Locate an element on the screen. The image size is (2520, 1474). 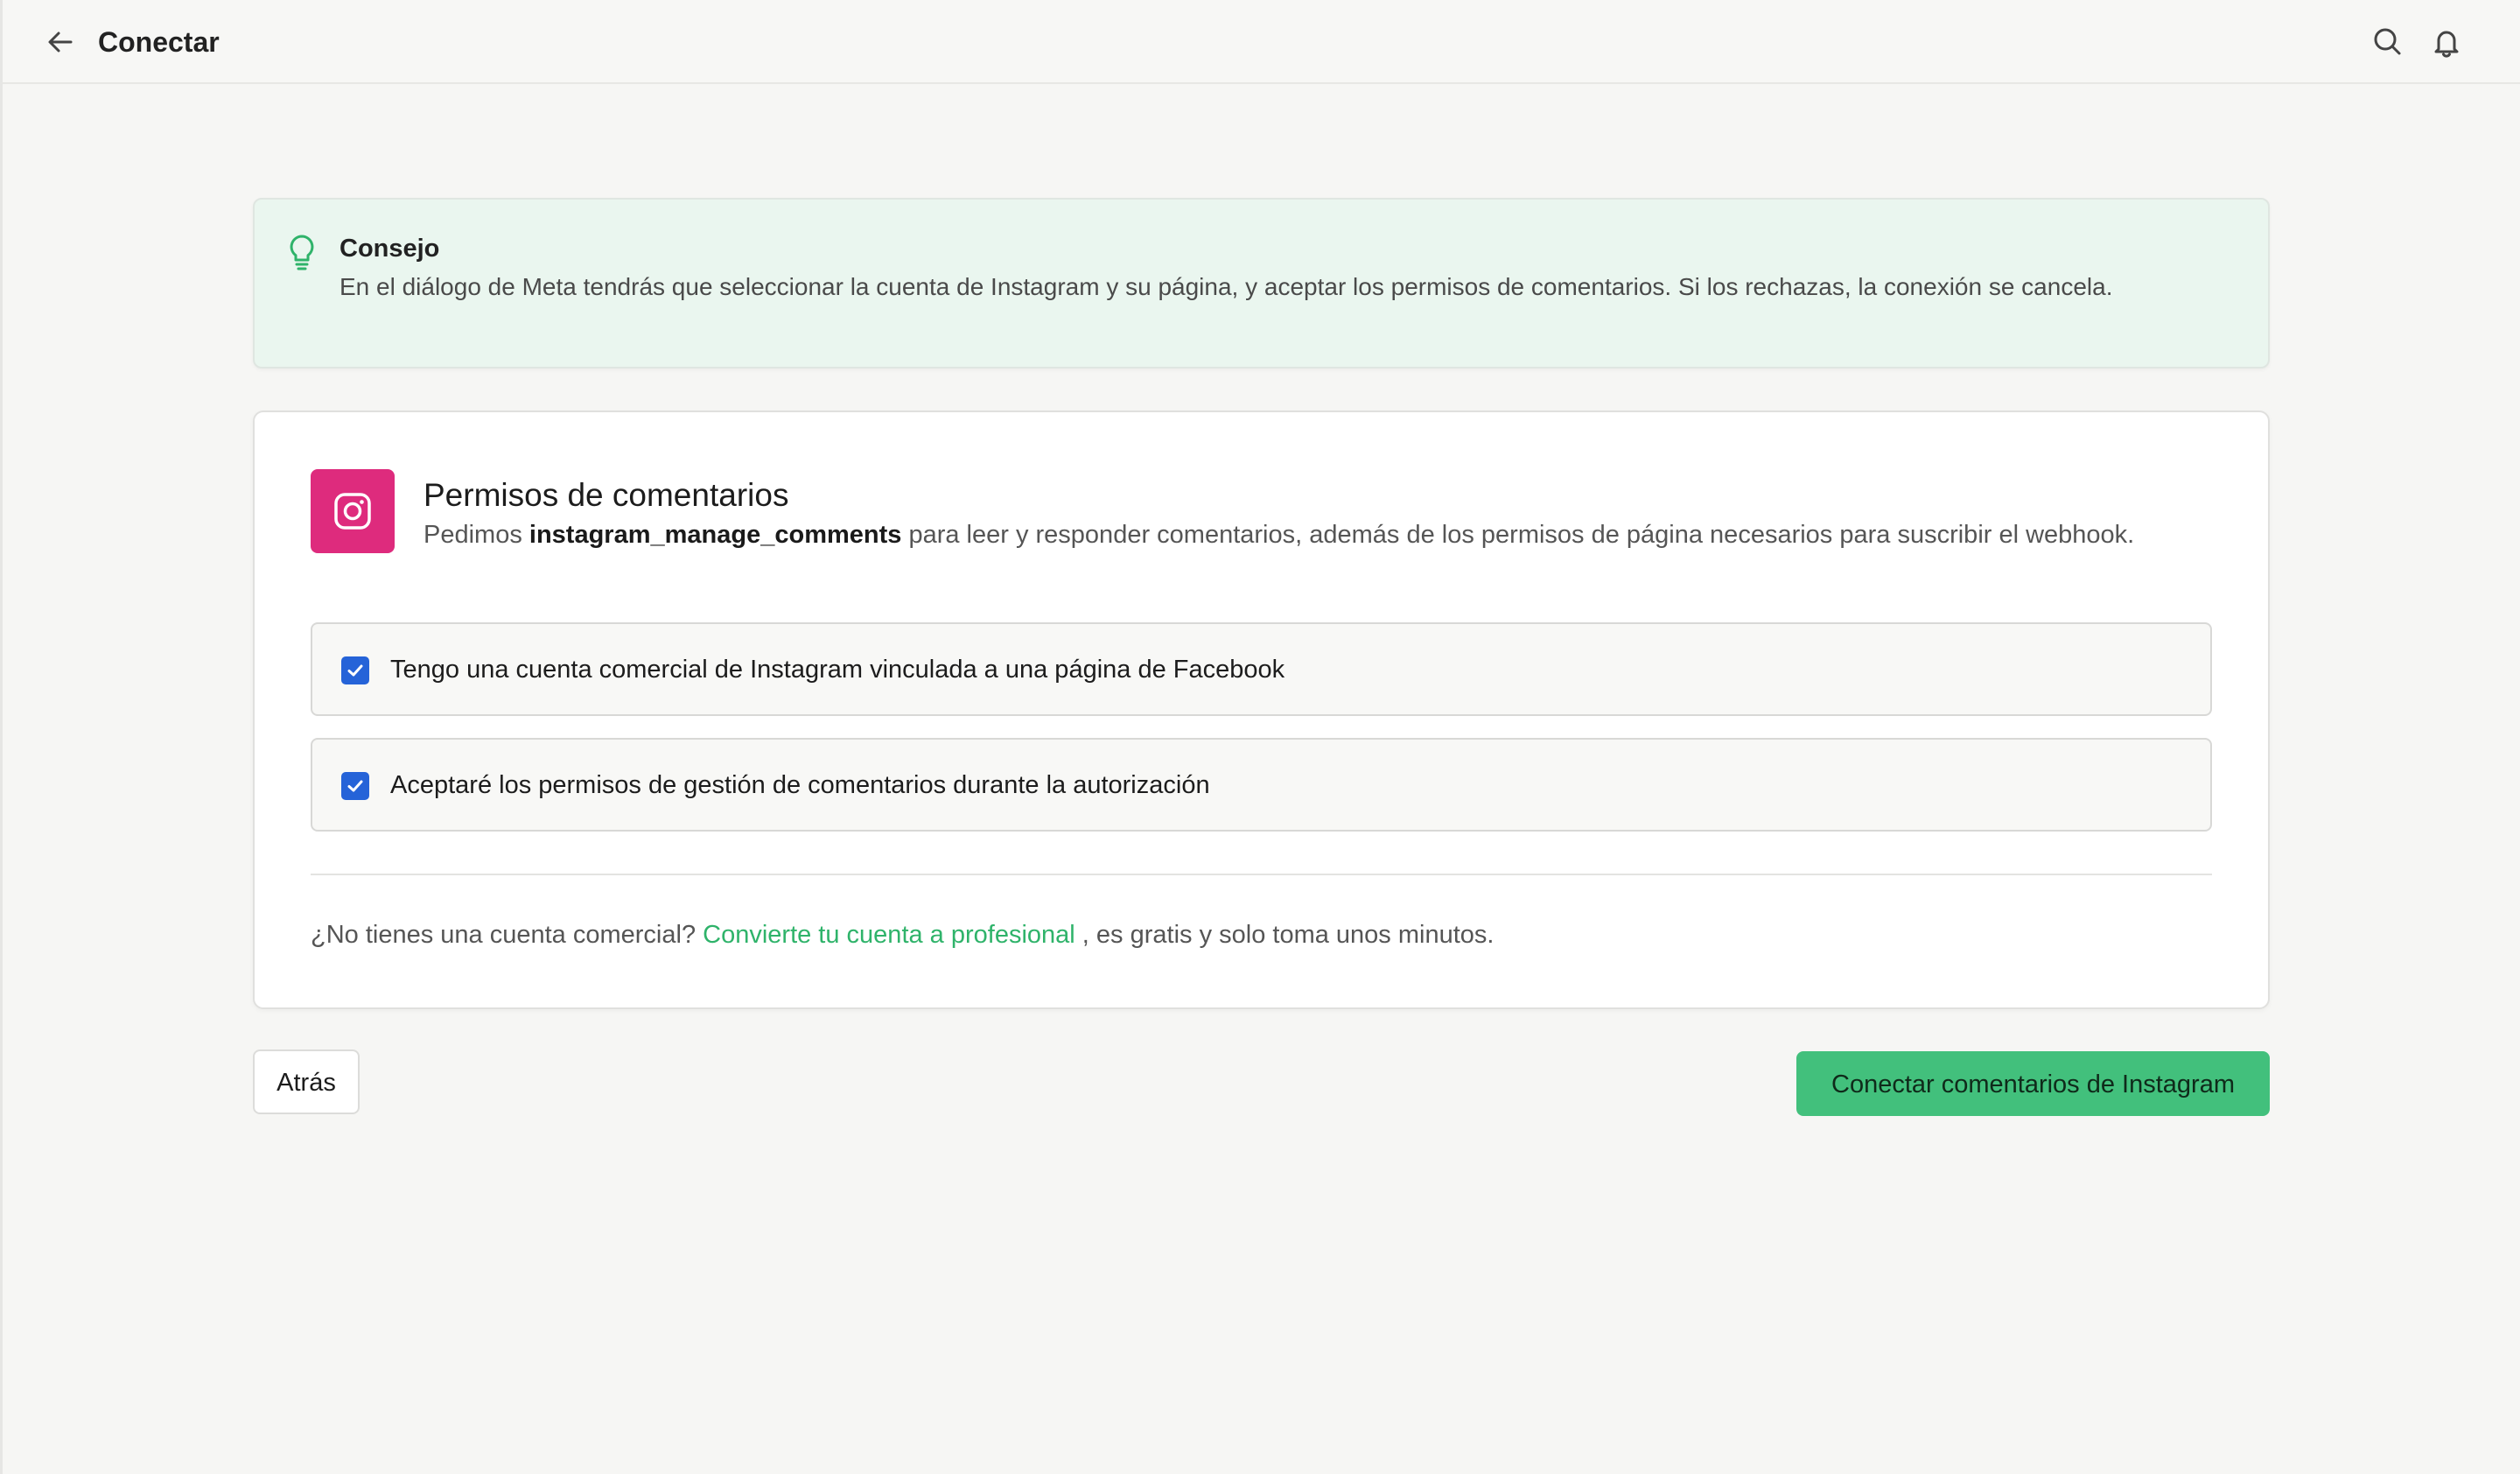
top-bar: Conectar is located at coordinates (1261, 42).